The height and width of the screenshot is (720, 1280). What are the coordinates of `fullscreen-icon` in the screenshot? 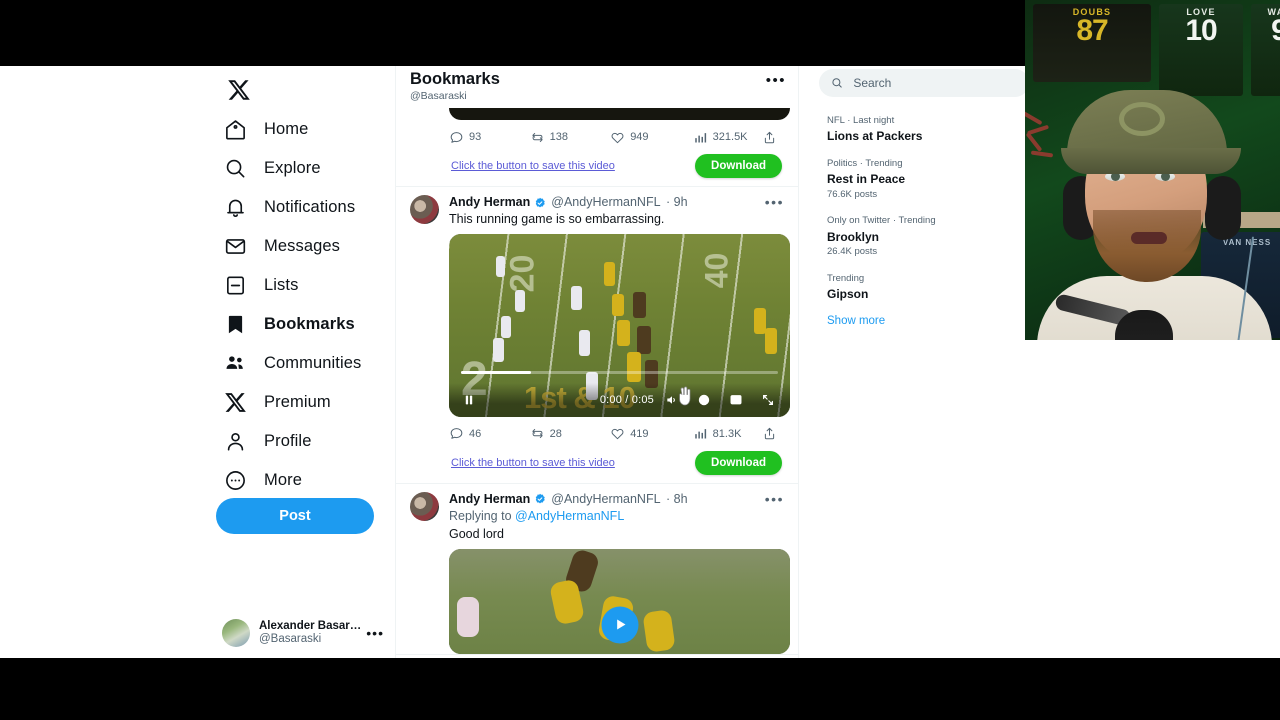 It's located at (768, 400).